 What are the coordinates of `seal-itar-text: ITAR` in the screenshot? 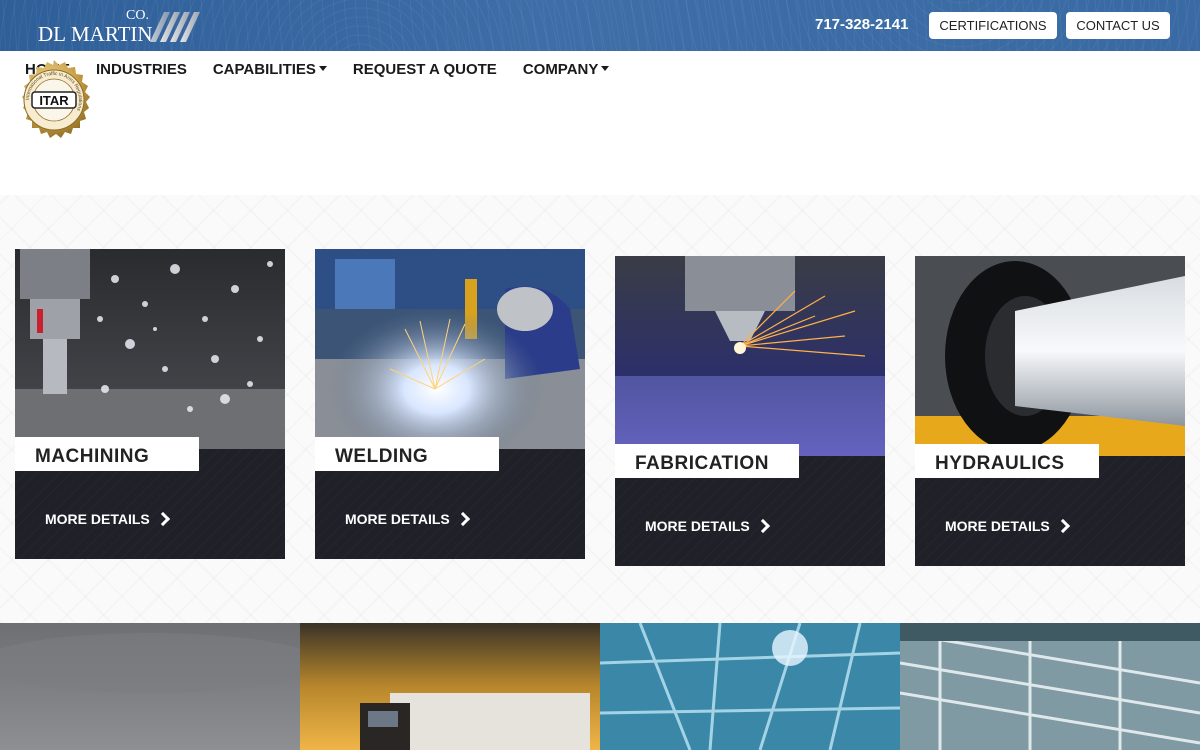 It's located at (54, 100).